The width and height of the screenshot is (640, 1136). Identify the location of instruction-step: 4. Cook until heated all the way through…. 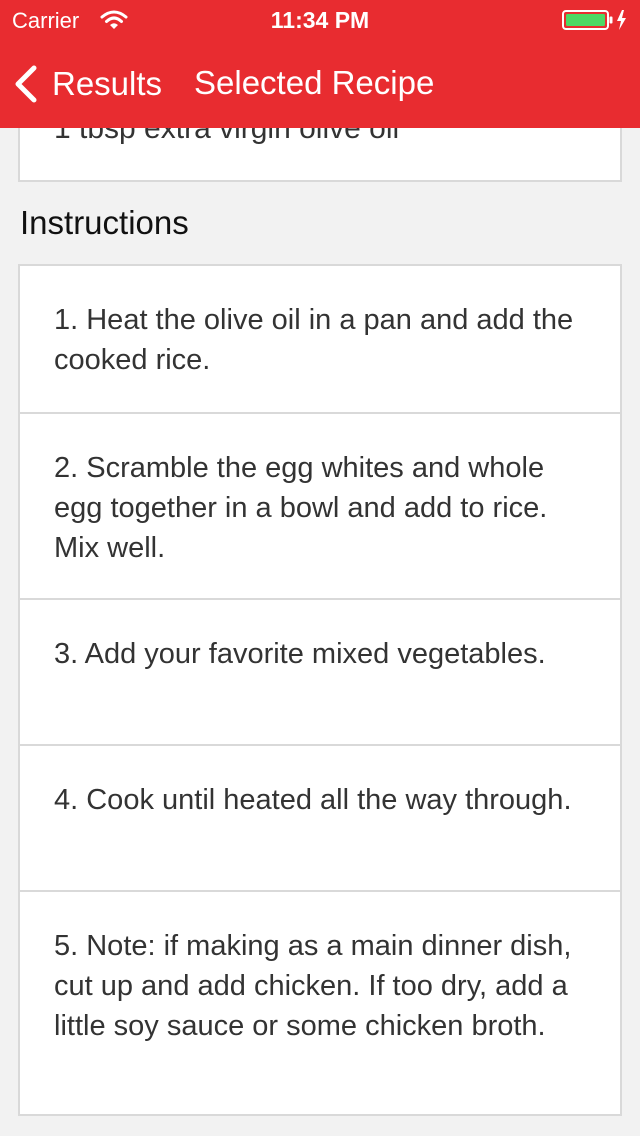
(320, 817).